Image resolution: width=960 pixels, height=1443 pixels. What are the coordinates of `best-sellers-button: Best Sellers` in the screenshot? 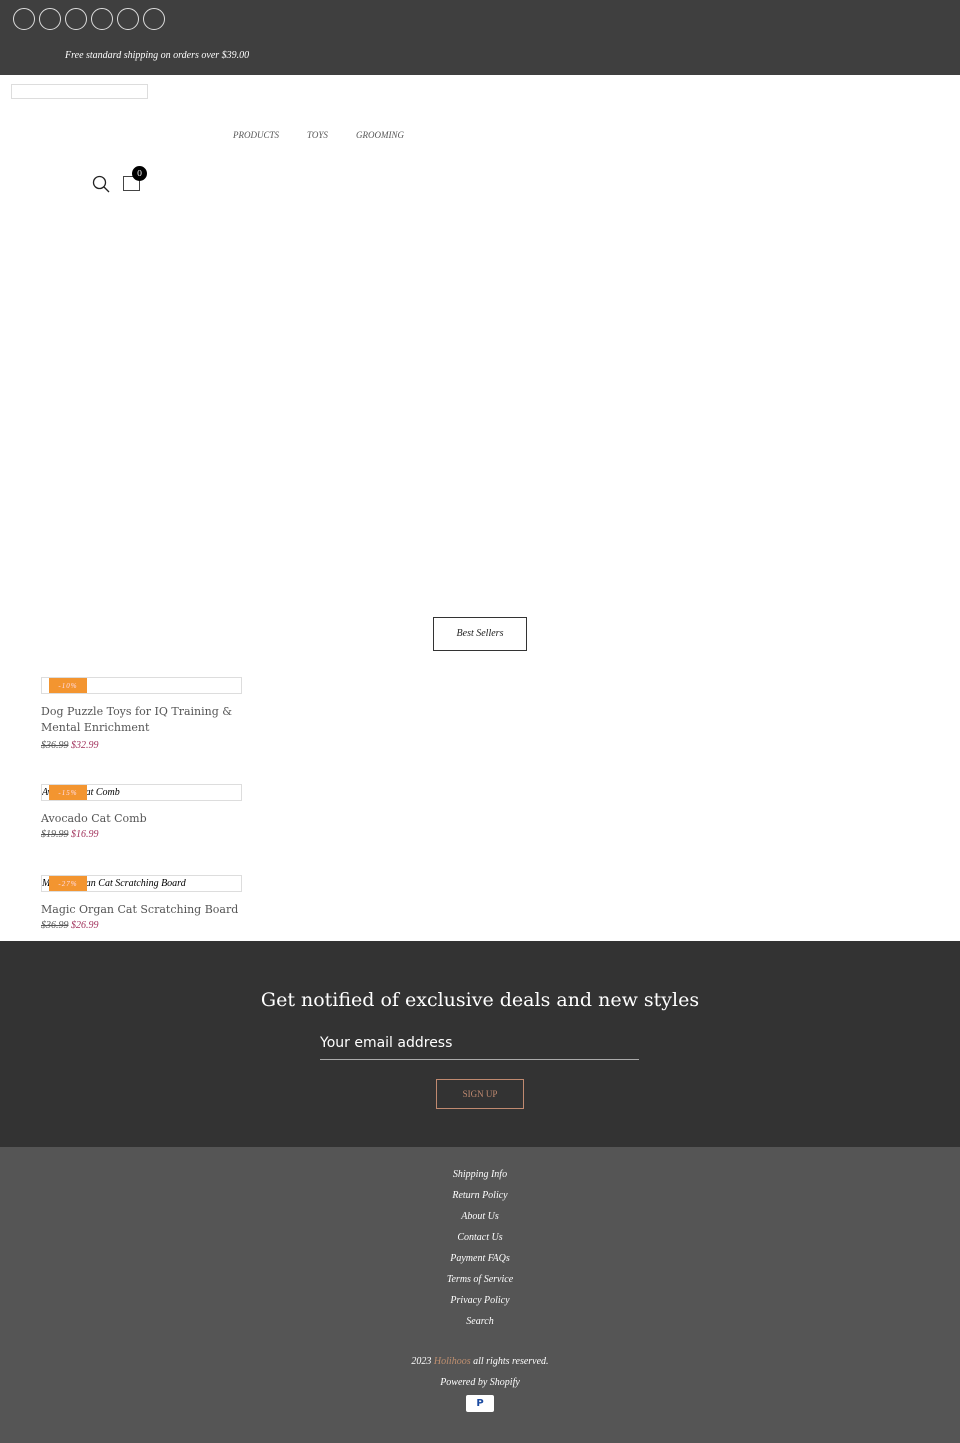 It's located at (480, 634).